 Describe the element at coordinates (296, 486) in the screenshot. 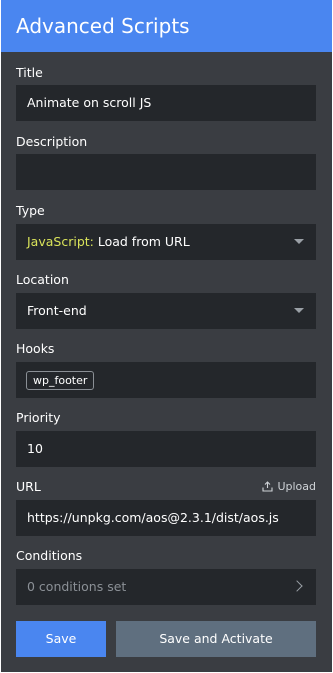

I see `upload-label: Upload` at that location.